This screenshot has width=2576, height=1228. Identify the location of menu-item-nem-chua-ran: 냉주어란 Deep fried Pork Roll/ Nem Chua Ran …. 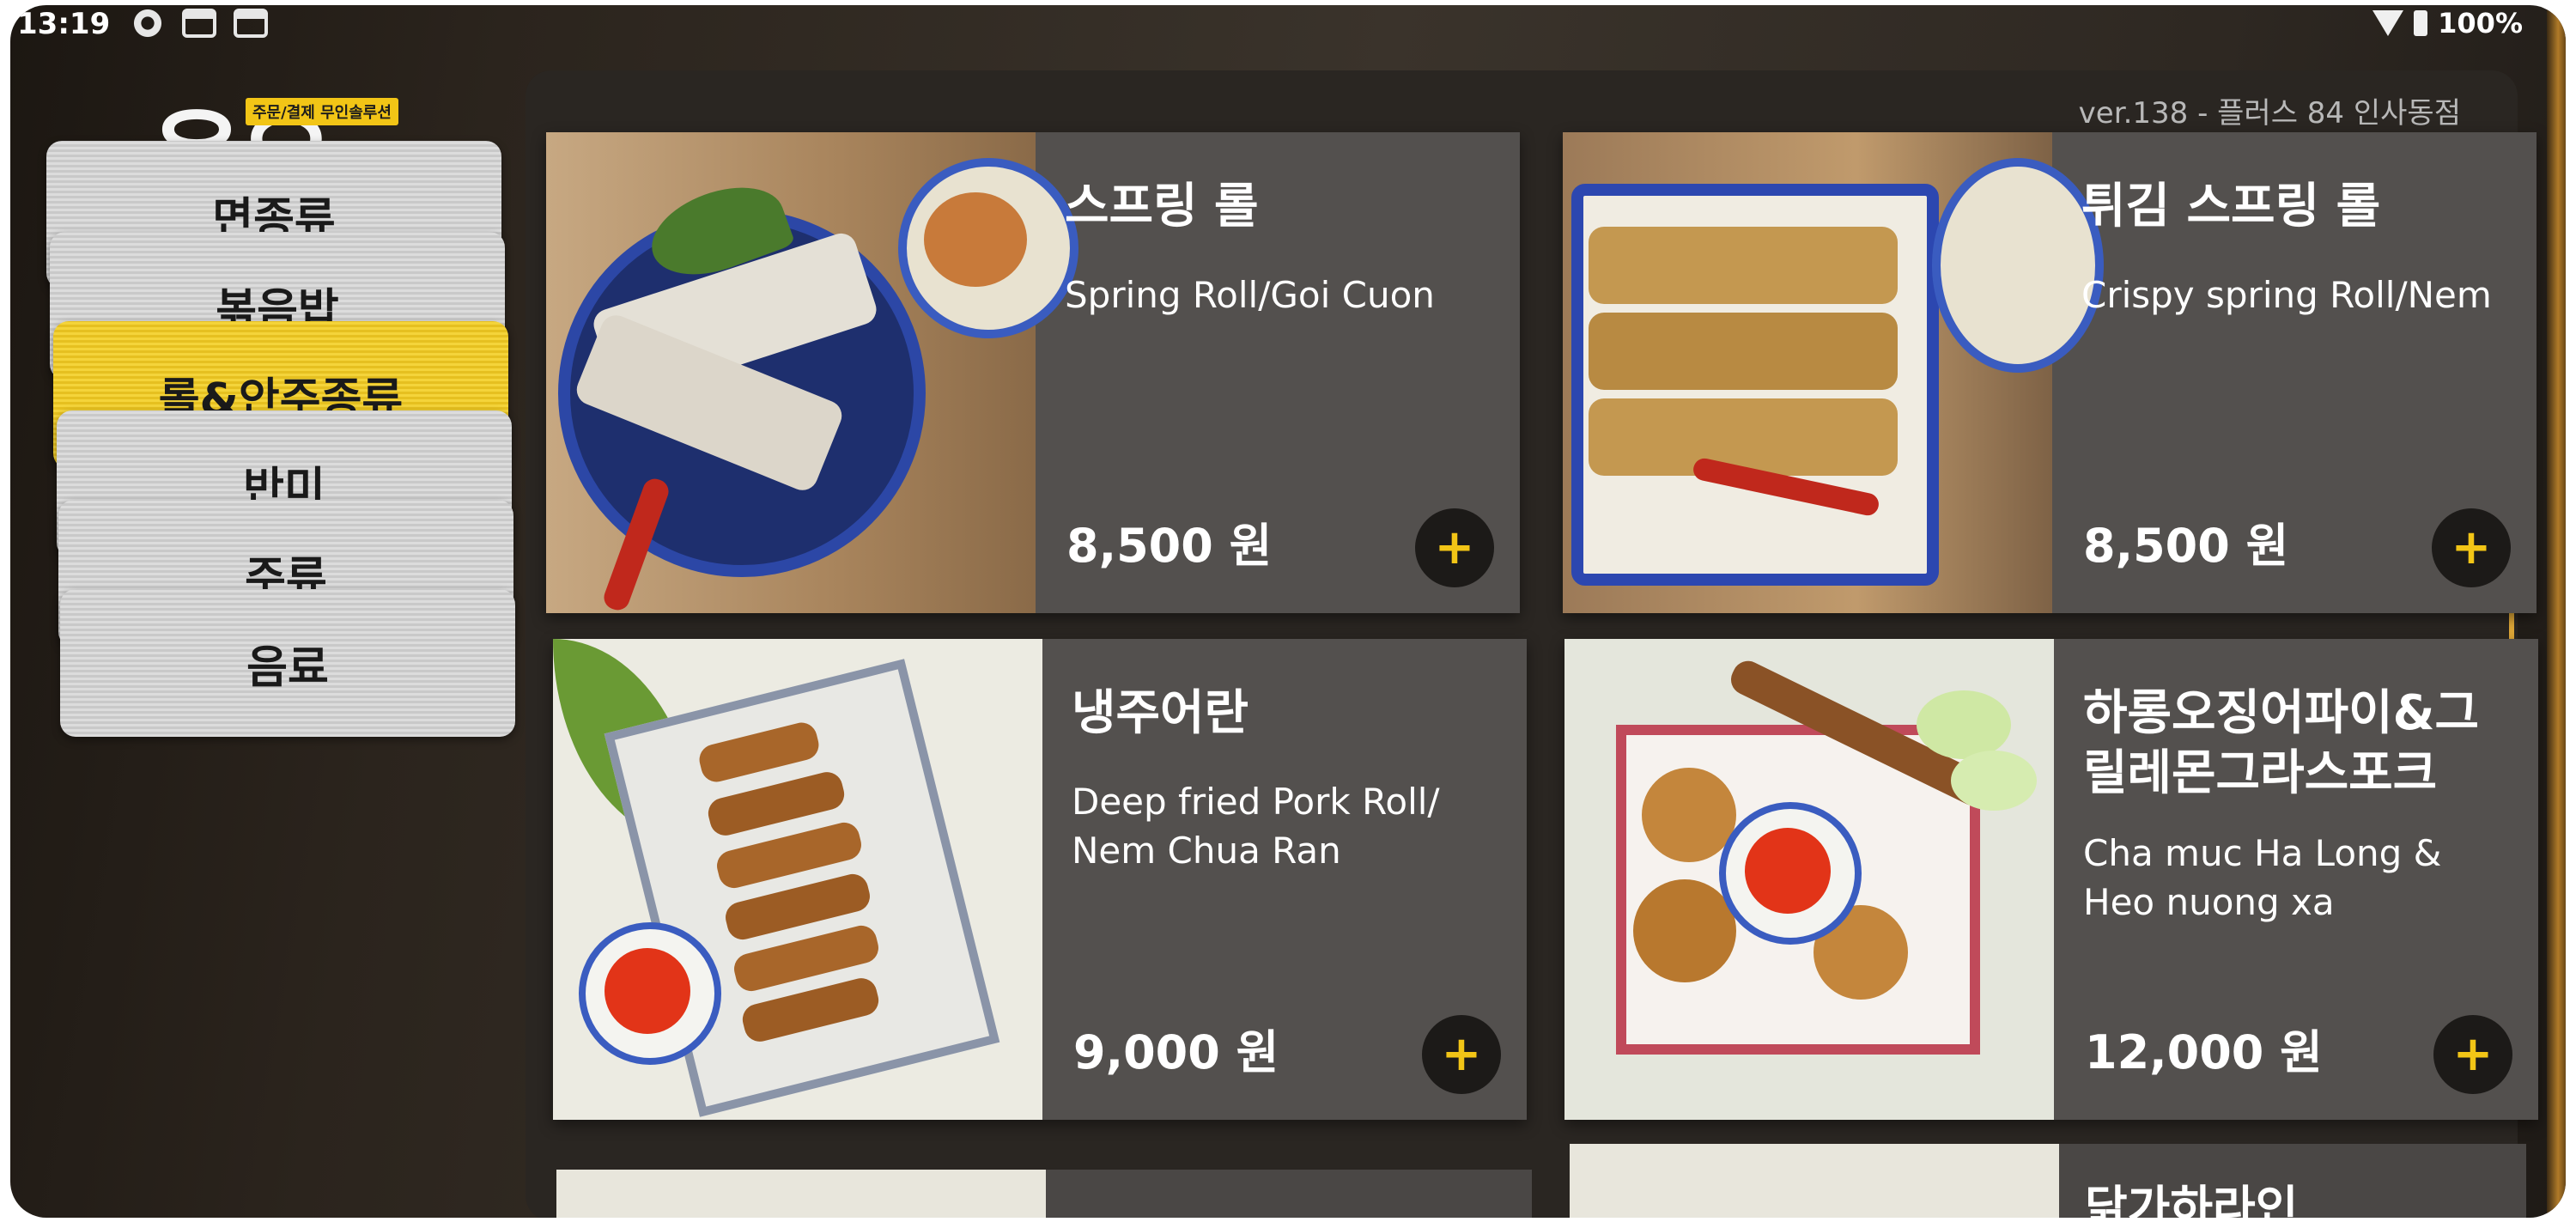
(1040, 879).